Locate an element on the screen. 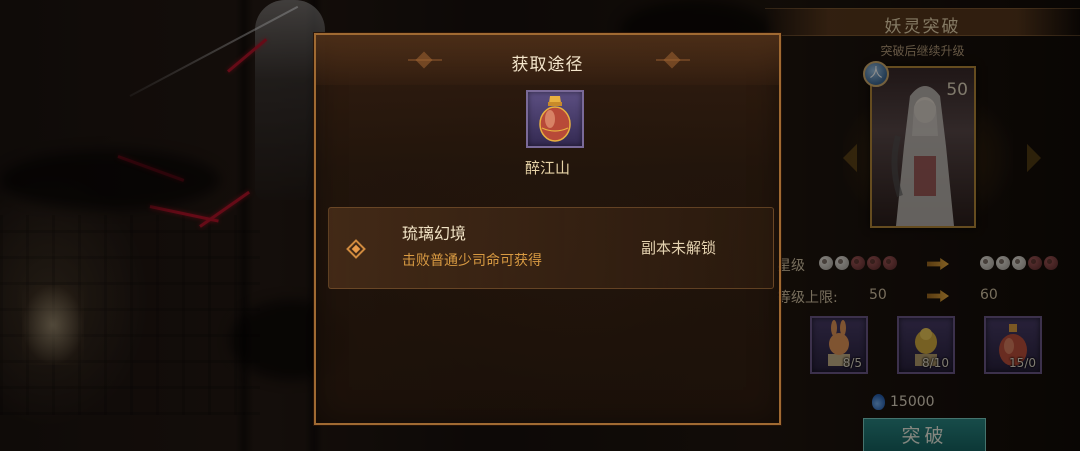 This screenshot has height=451, width=1080. diamond-bullet-icon is located at coordinates (356, 249).